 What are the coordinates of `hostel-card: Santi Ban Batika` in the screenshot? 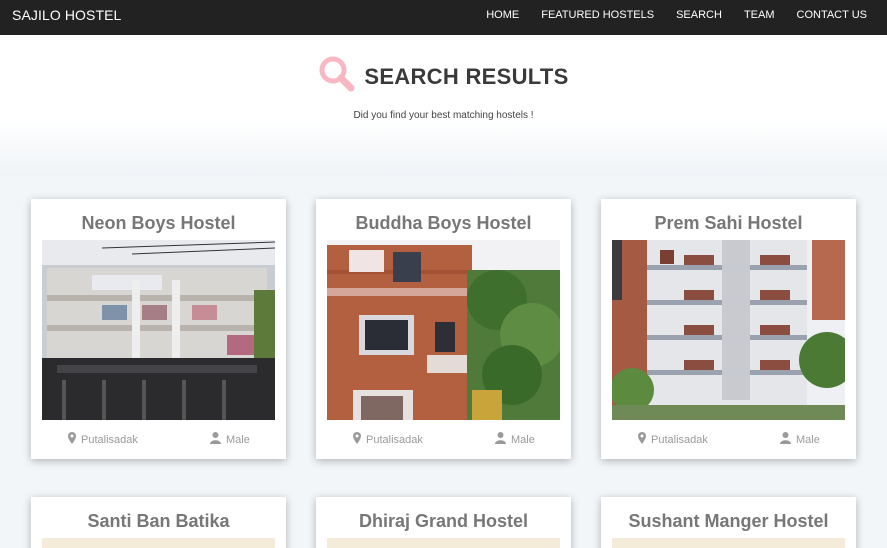 It's located at (158, 522).